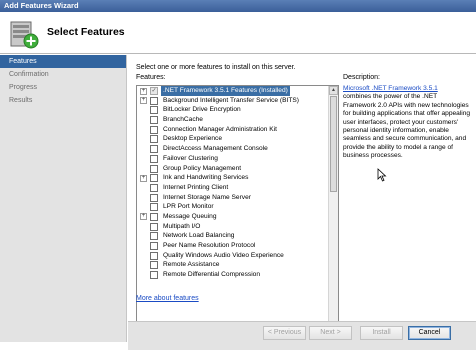  What do you see at coordinates (24, 35) in the screenshot?
I see `server-add-icon` at bounding box center [24, 35].